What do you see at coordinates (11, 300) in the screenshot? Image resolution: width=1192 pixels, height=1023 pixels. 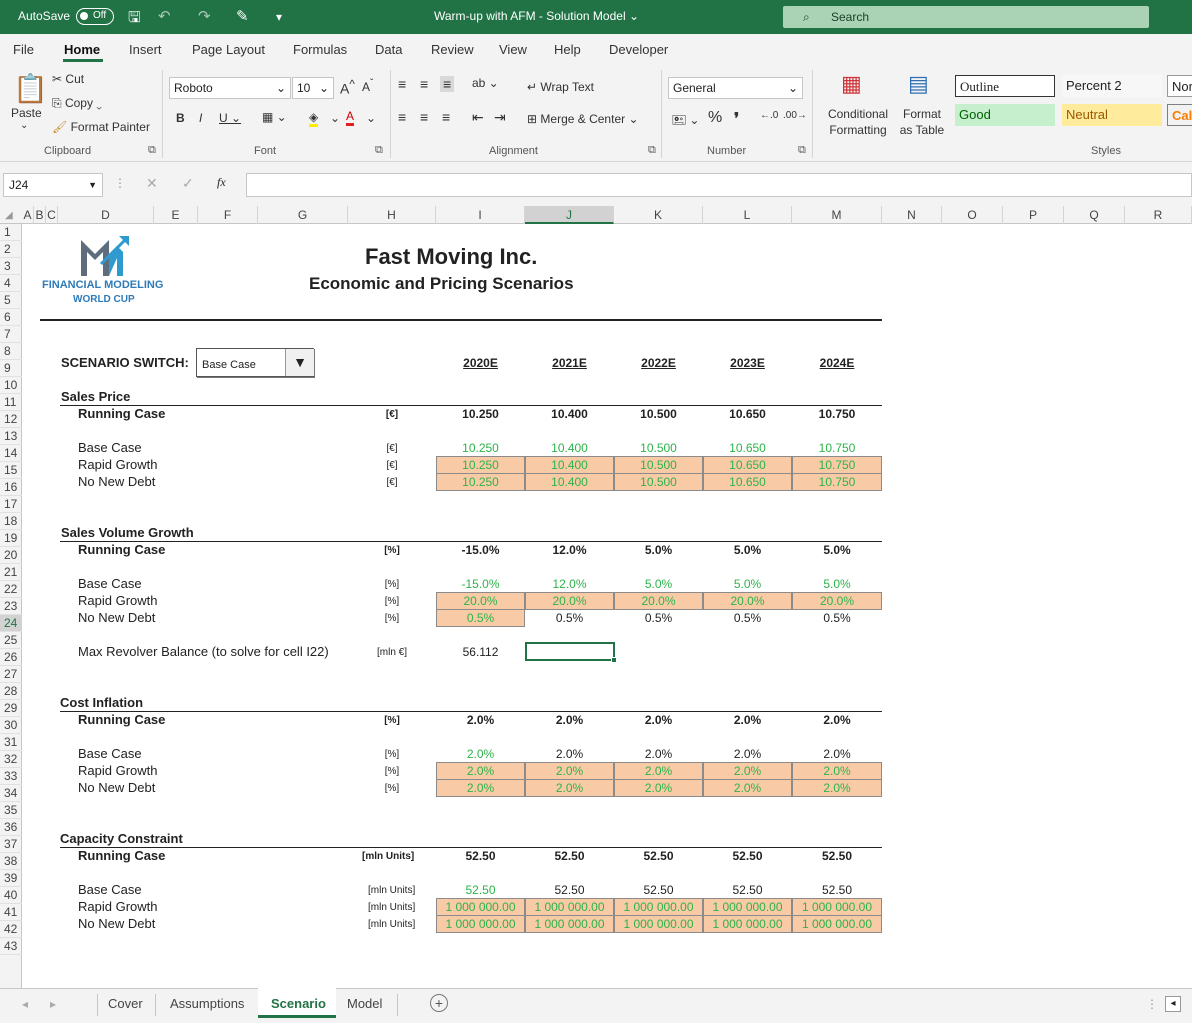 I see `row-header: 5` at bounding box center [11, 300].